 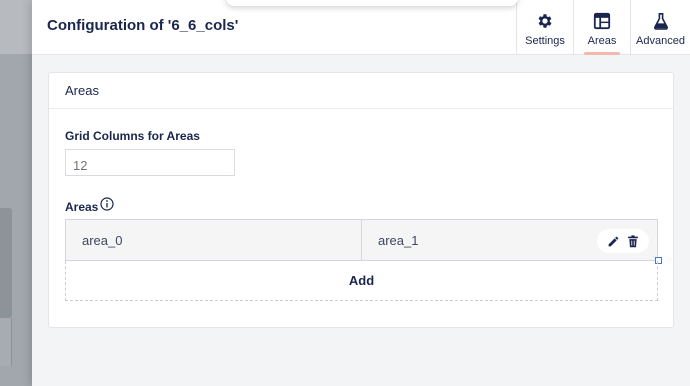 What do you see at coordinates (661, 21) in the screenshot?
I see `flask-icon` at bounding box center [661, 21].